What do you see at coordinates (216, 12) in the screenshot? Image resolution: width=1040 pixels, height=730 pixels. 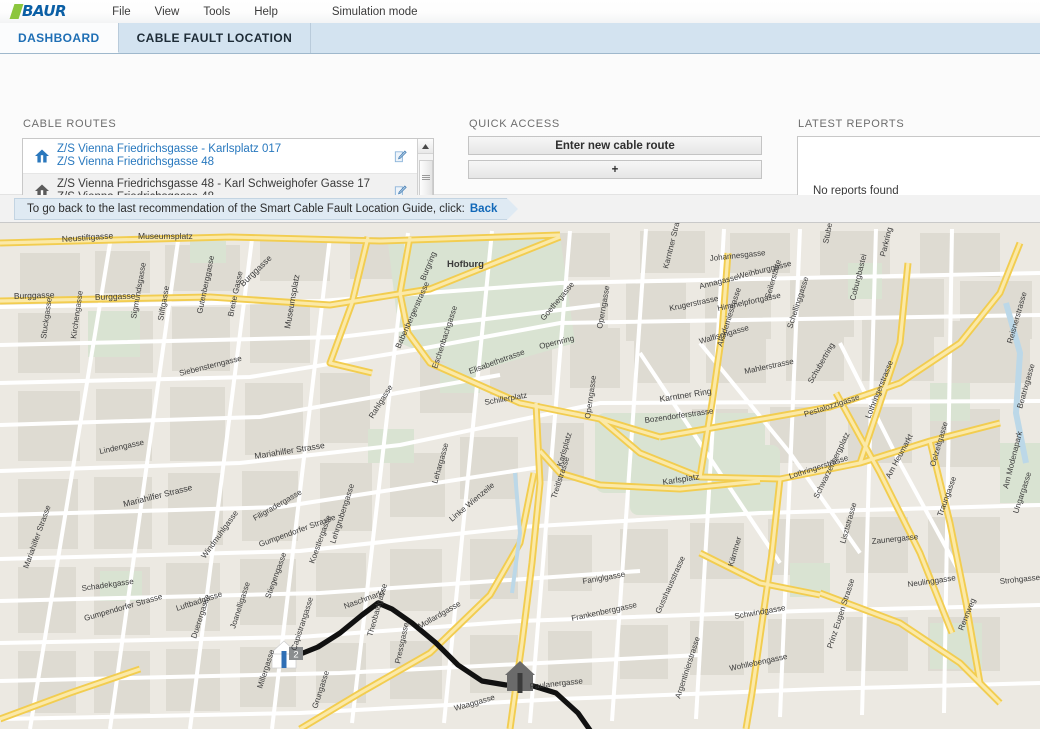 I see `menu-tools: Tools` at bounding box center [216, 12].